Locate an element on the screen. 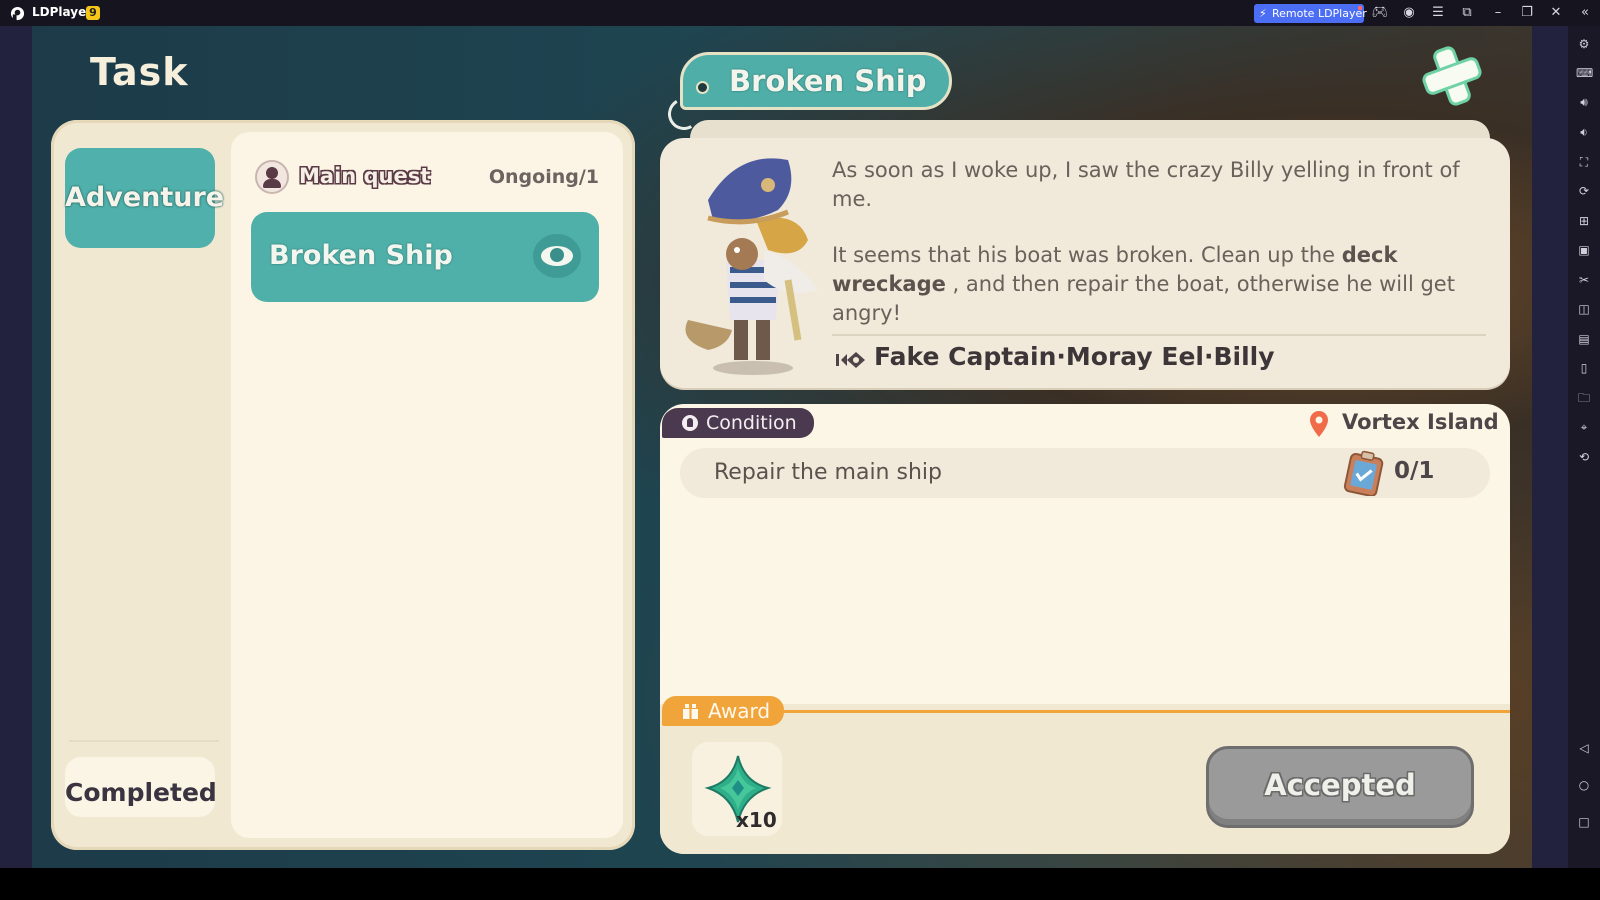 The width and height of the screenshot is (1600, 900). emulator-sidebar: ⚙ ⌨ 🔊︎ 🔉︎ ⛶ ⟳ ⊞ ▣ ✂ ◫ ▤ ▯ 🗀 ⌖ ⟲ ◁ ○ □ is located at coordinates (1584, 447).